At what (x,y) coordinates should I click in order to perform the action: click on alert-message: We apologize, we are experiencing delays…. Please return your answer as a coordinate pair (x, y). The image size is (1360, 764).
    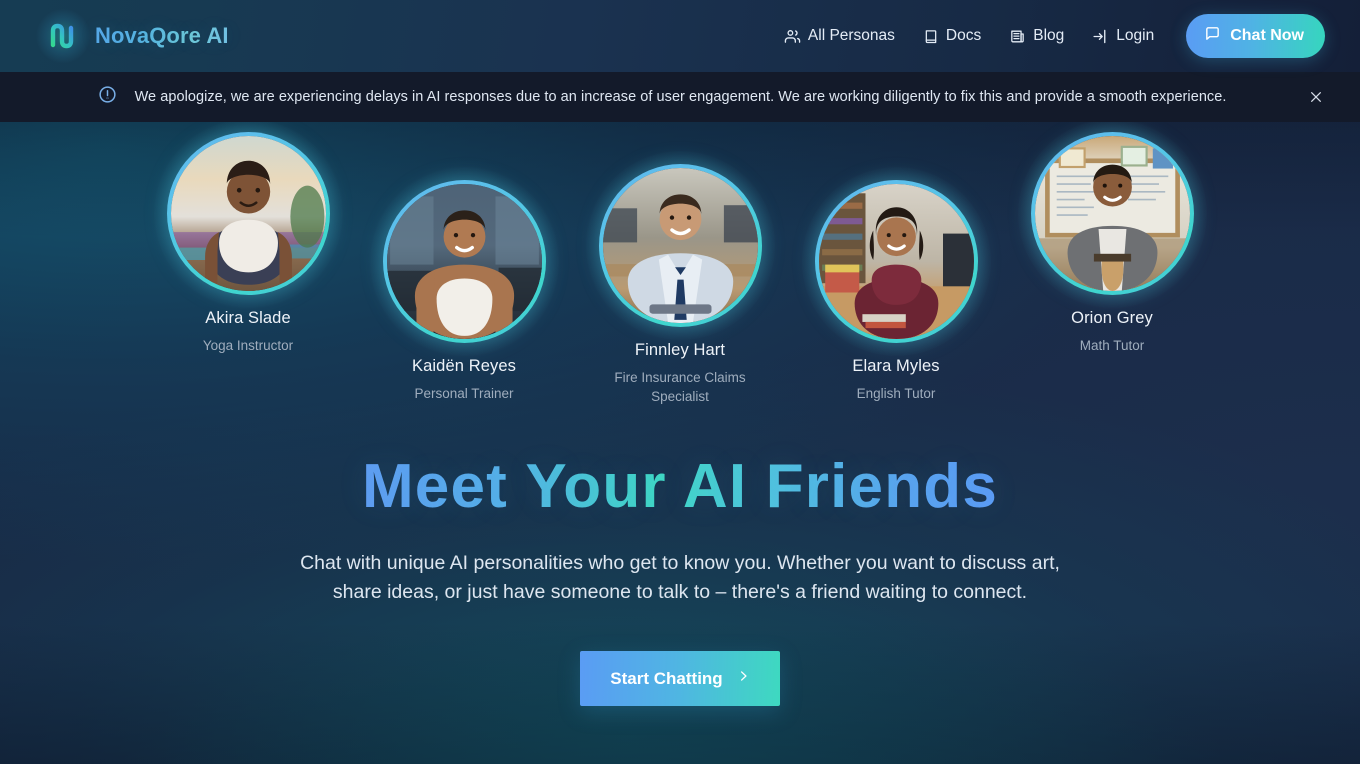
    Looking at the image, I should click on (680, 97).